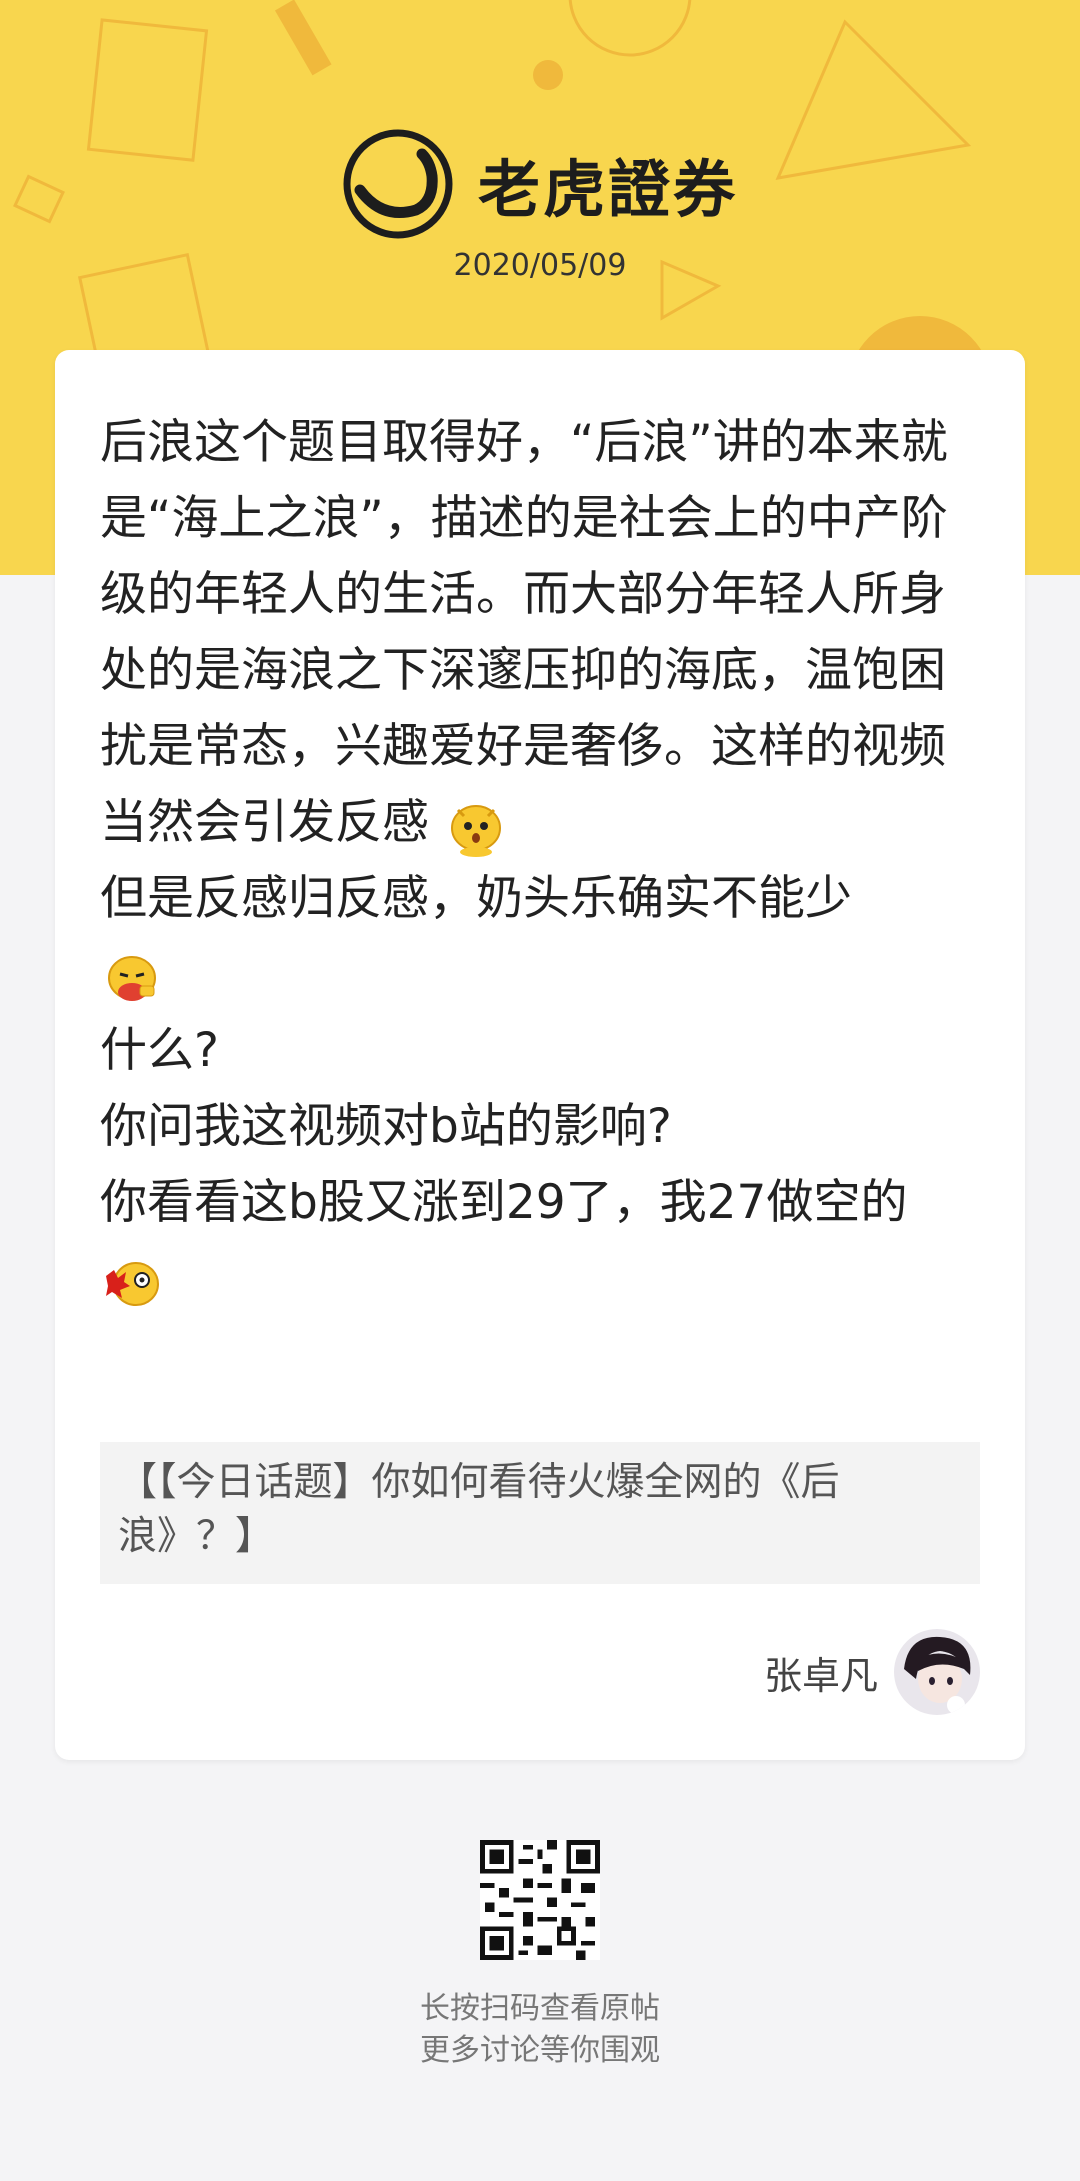 The height and width of the screenshot is (2181, 1080). Describe the element at coordinates (476, 898) in the screenshot. I see `post-text: 但是反感归反感，奶头乐确实不能少` at that location.